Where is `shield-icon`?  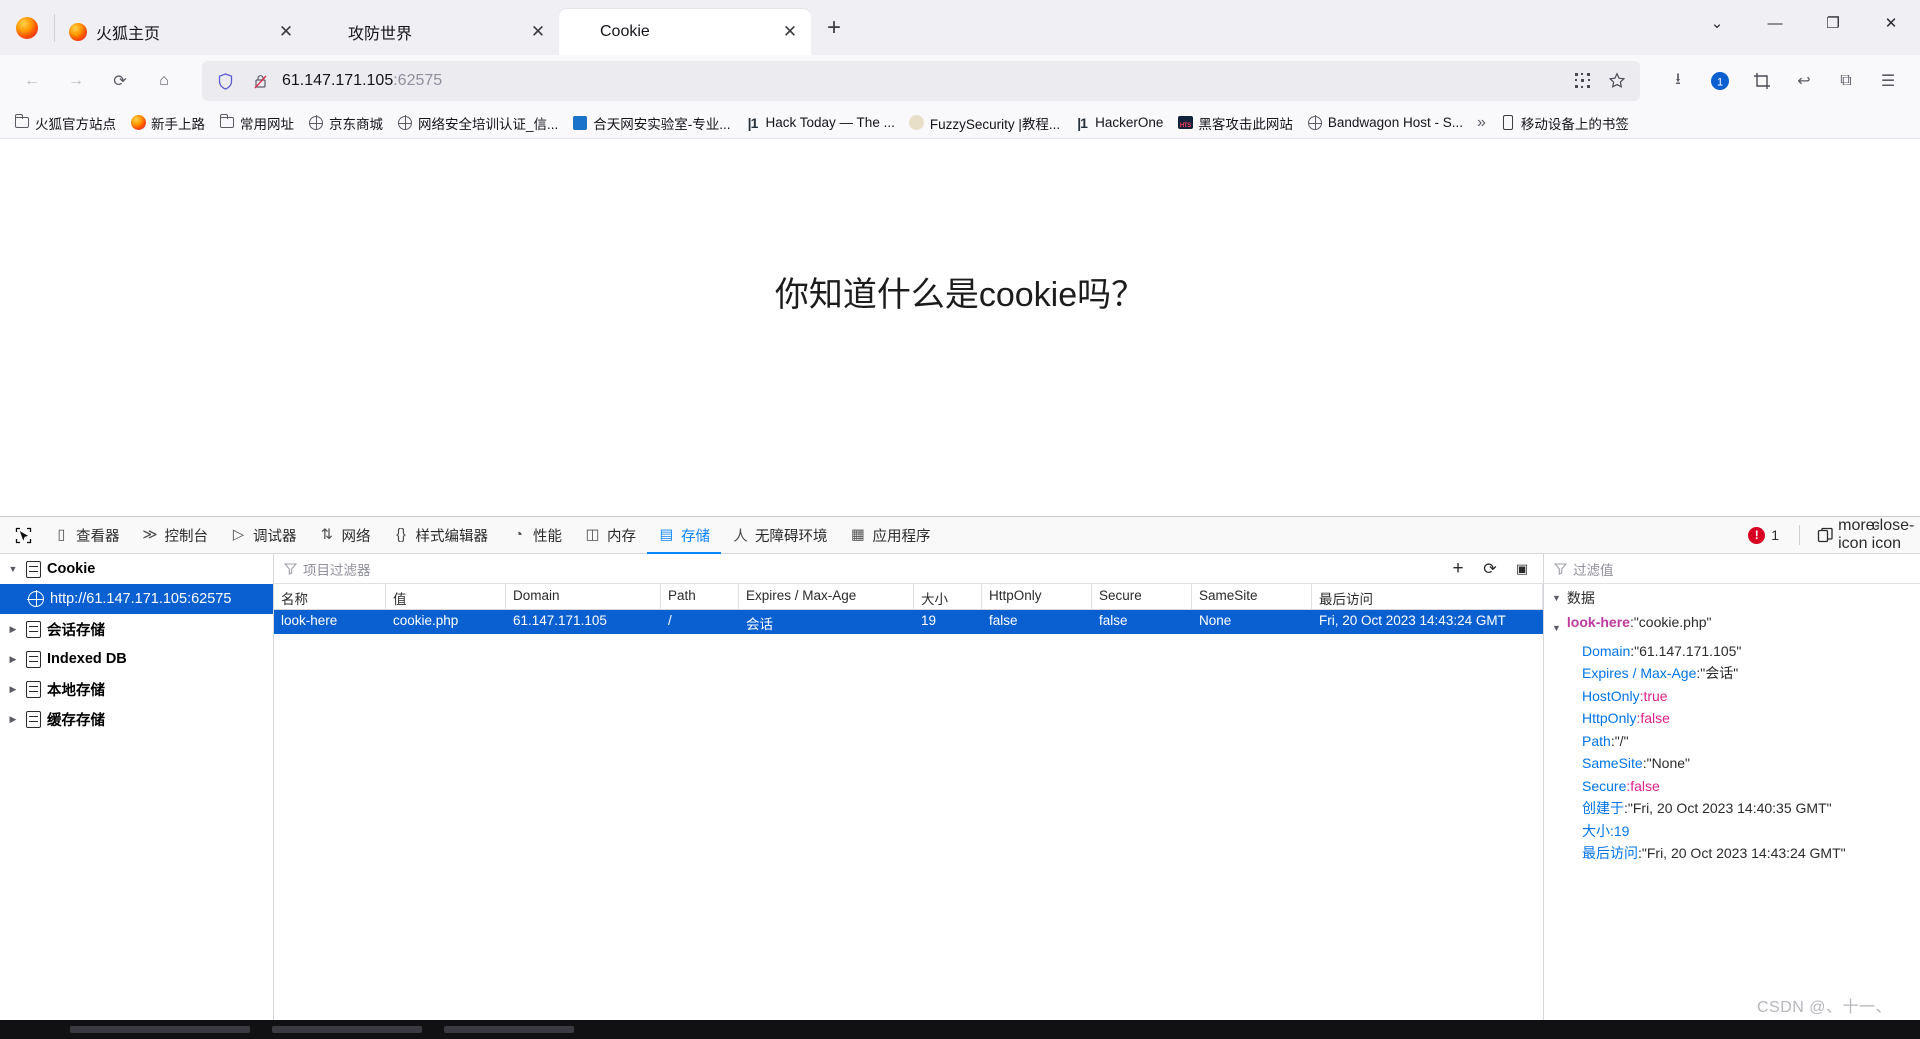
shield-icon is located at coordinates (225, 81).